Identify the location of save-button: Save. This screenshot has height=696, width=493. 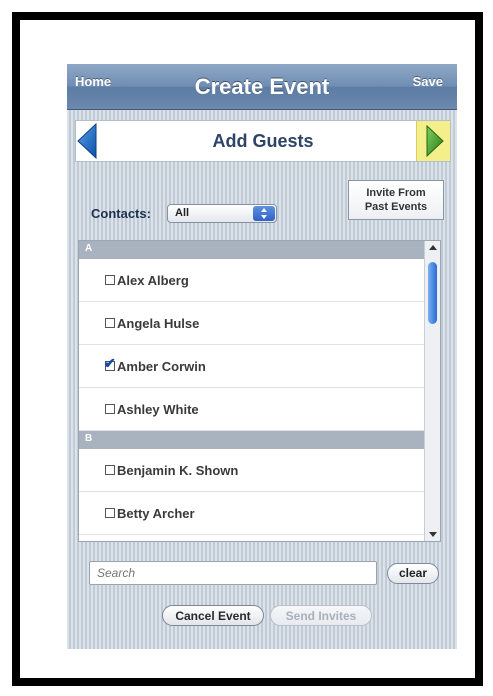
(428, 81).